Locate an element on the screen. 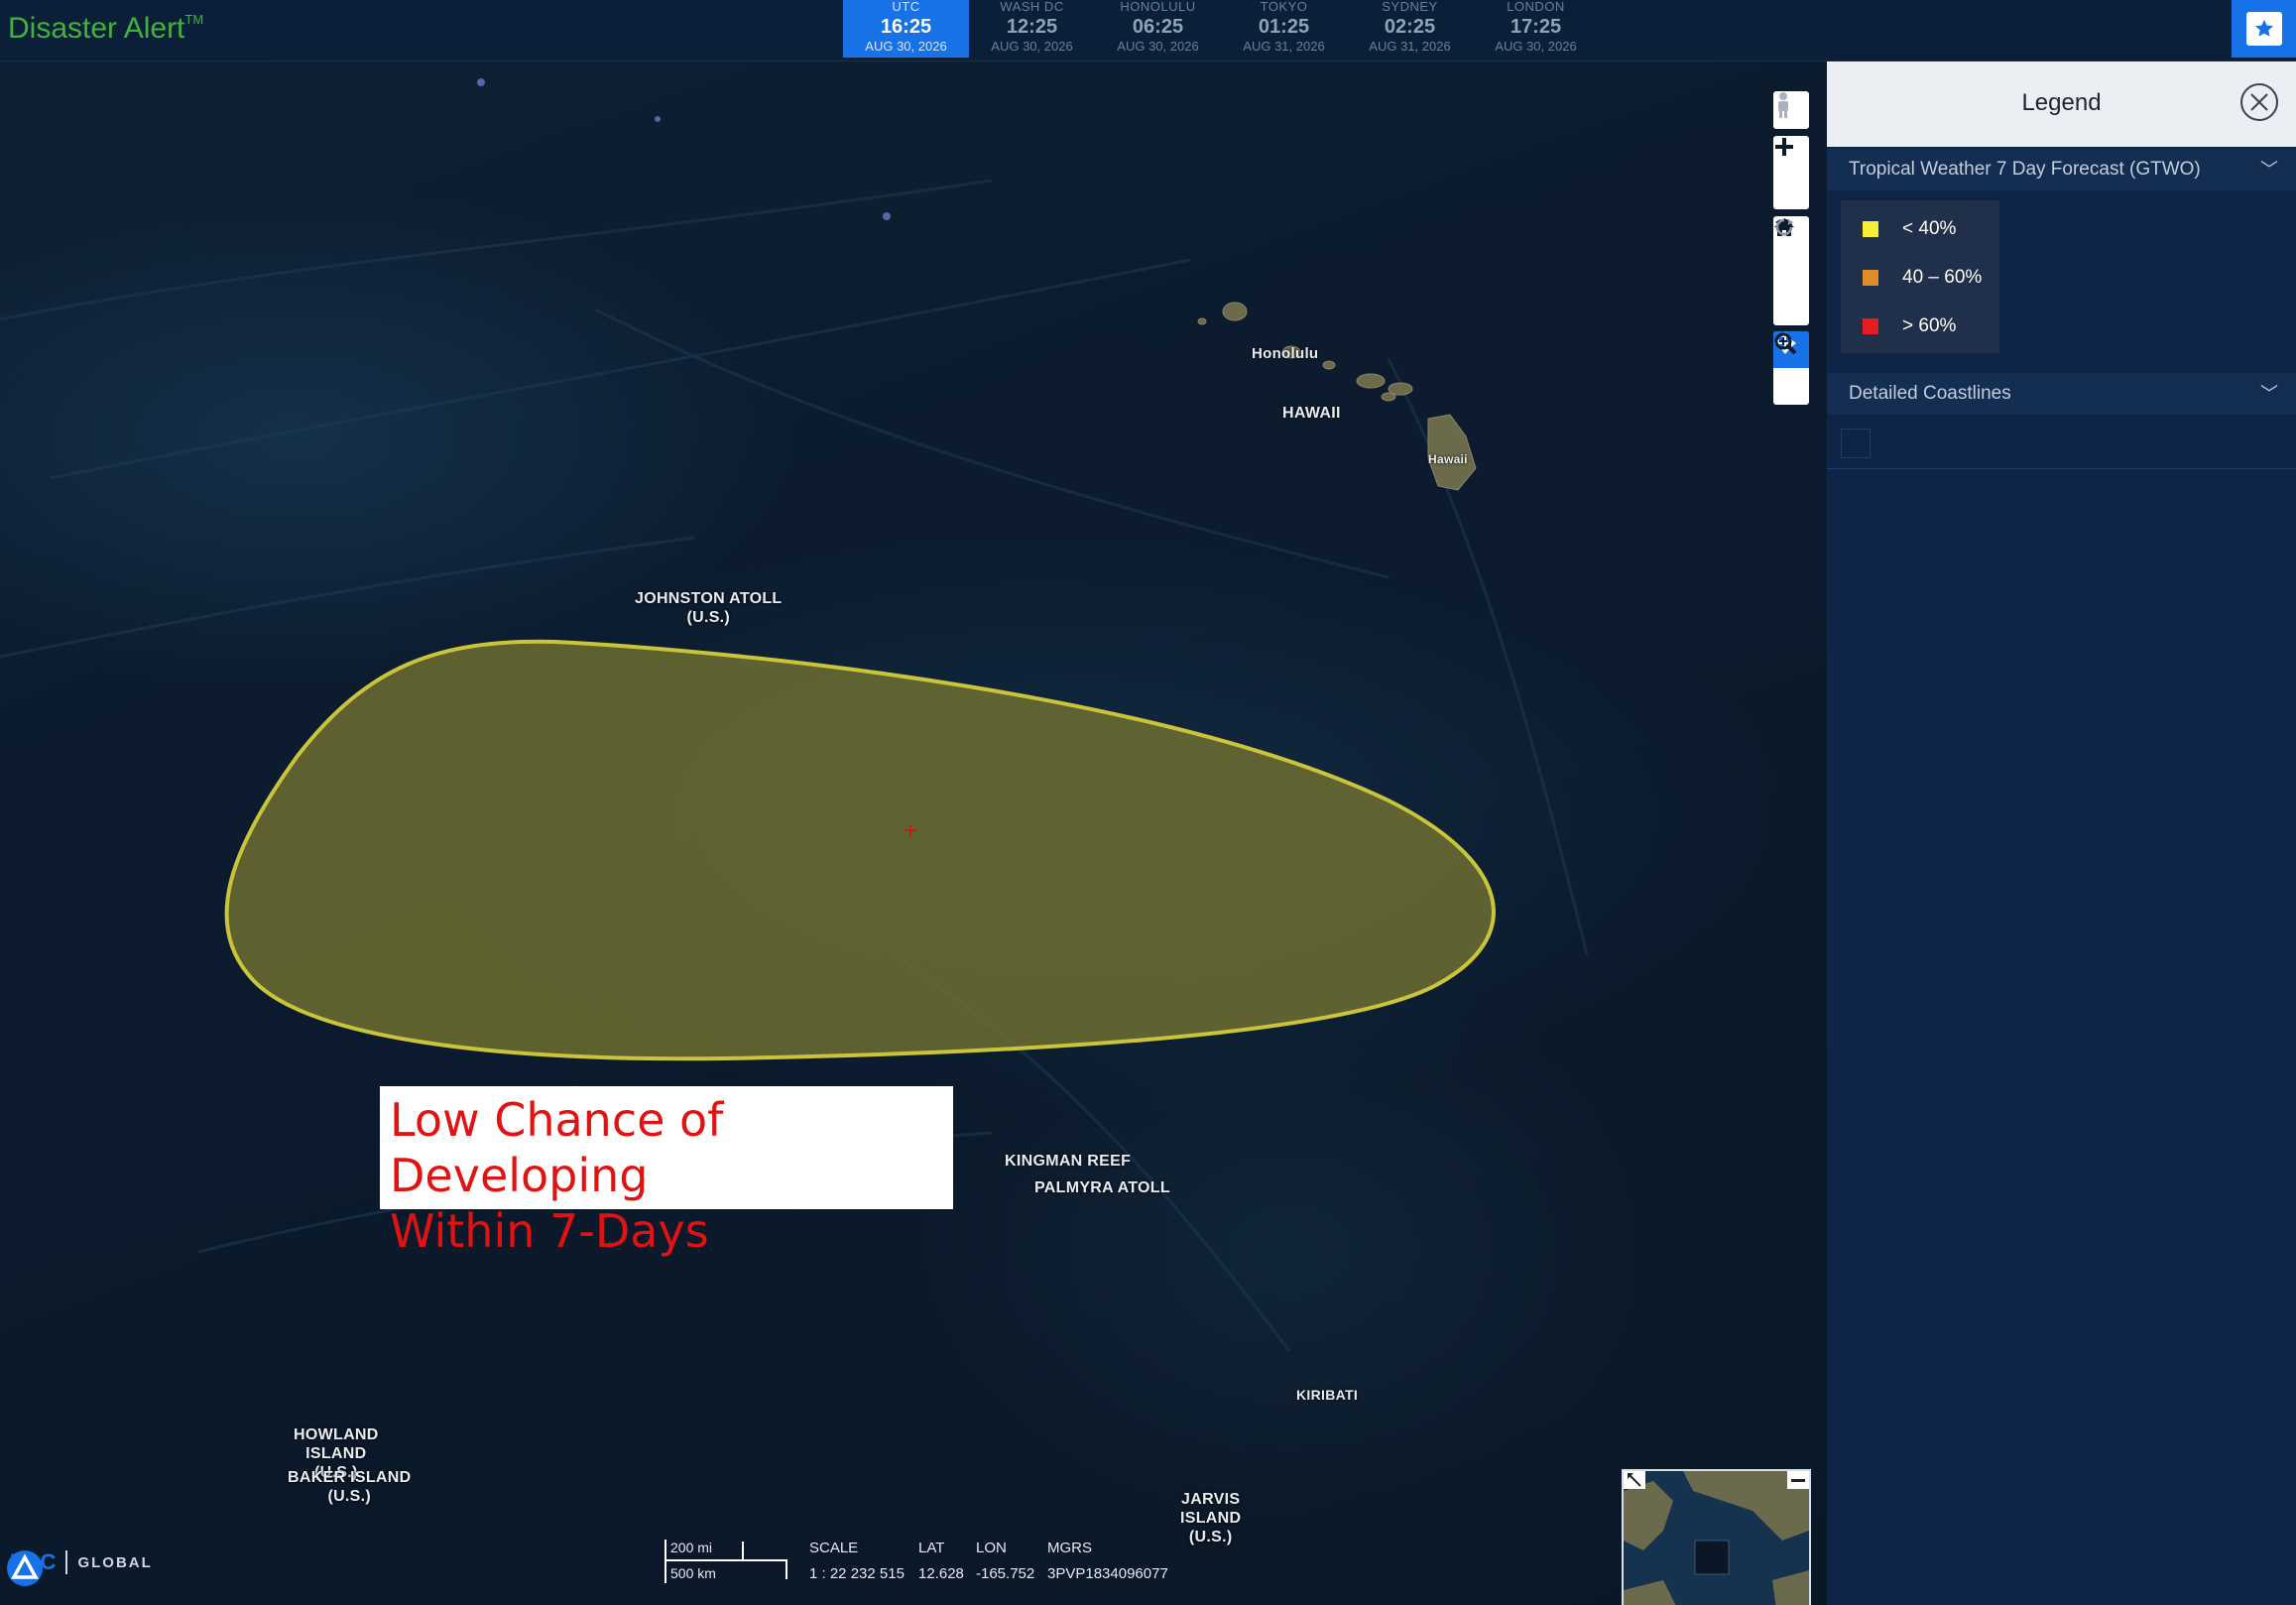  clock-time: 06:25 is located at coordinates (1158, 27).